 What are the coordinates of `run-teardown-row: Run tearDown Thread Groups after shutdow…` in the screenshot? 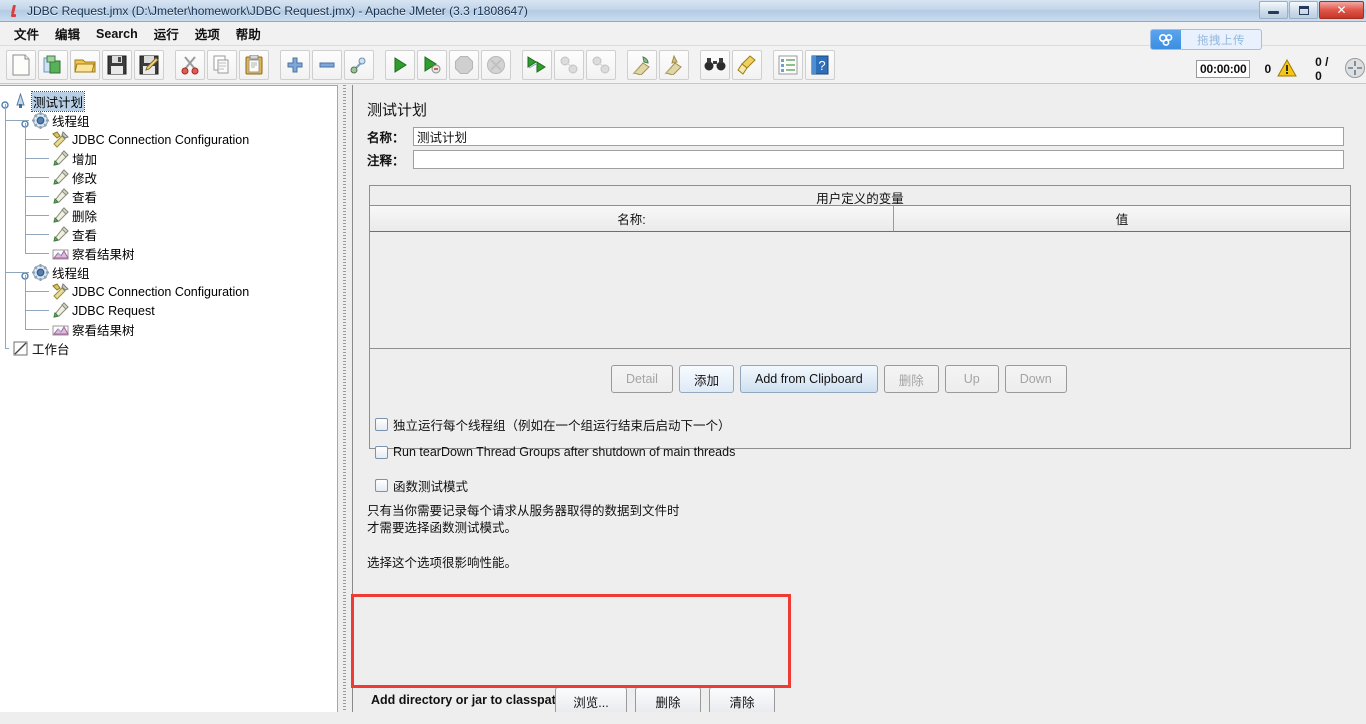 It's located at (555, 452).